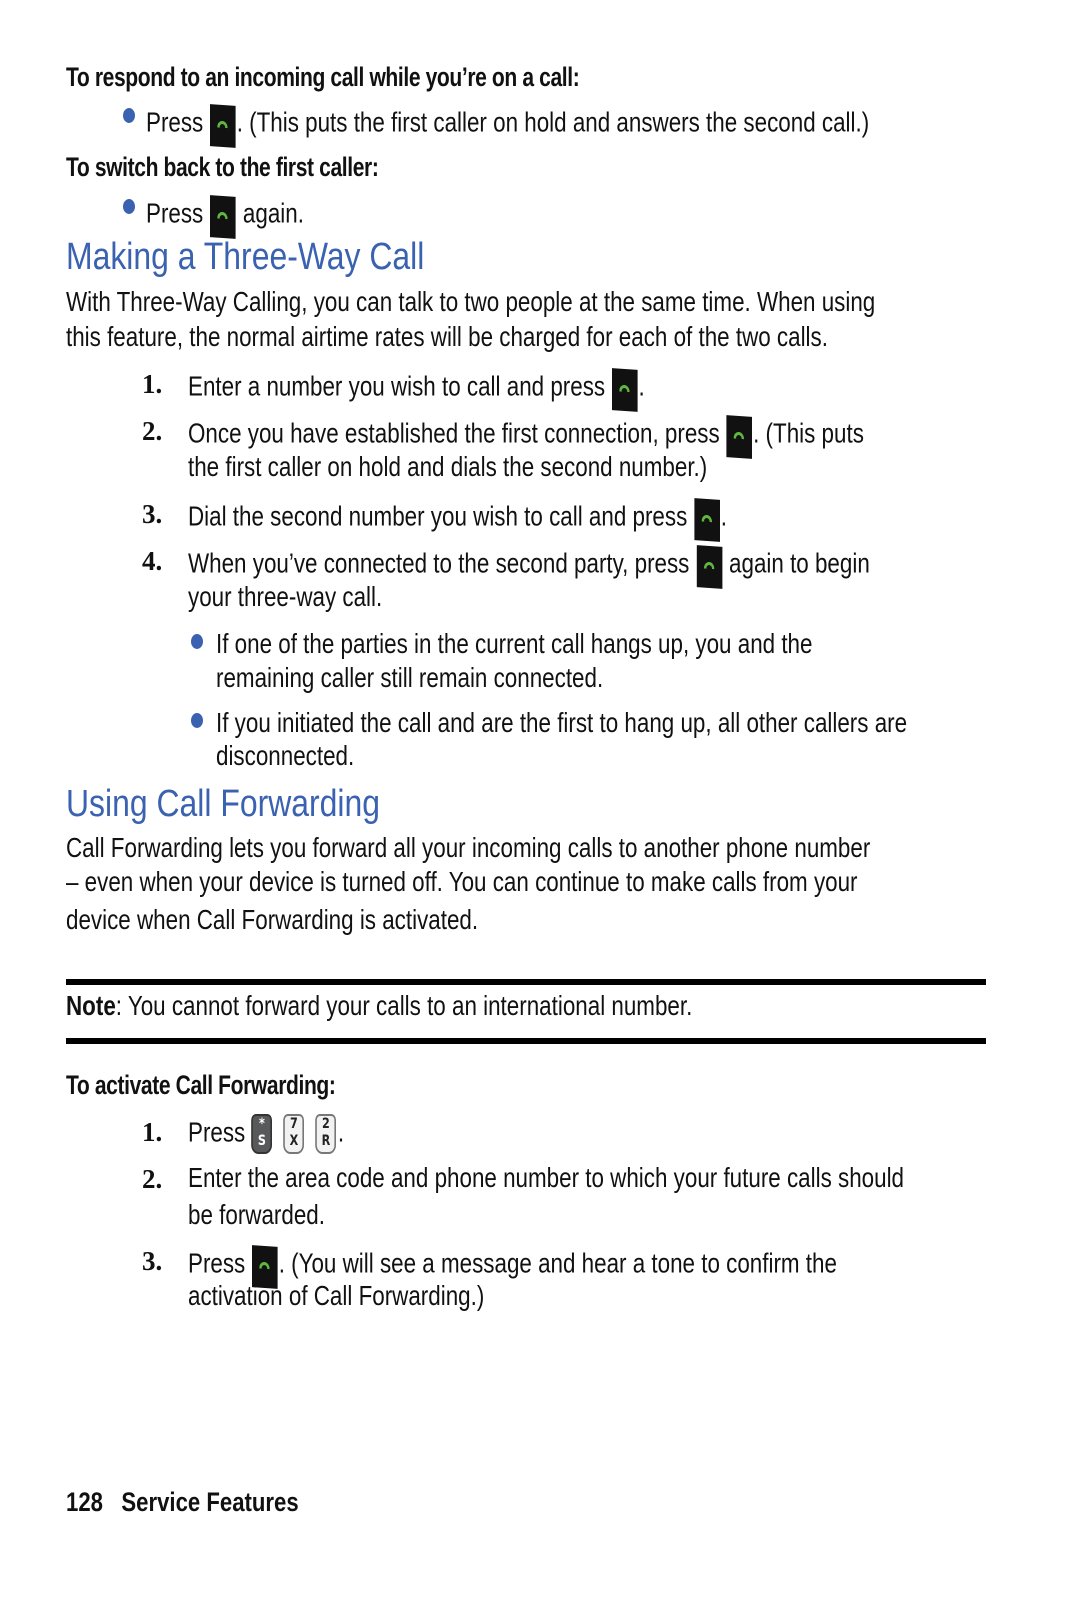  What do you see at coordinates (336, 1295) in the screenshot?
I see `step-text-continued: activation of Call Forwarding.)` at bounding box center [336, 1295].